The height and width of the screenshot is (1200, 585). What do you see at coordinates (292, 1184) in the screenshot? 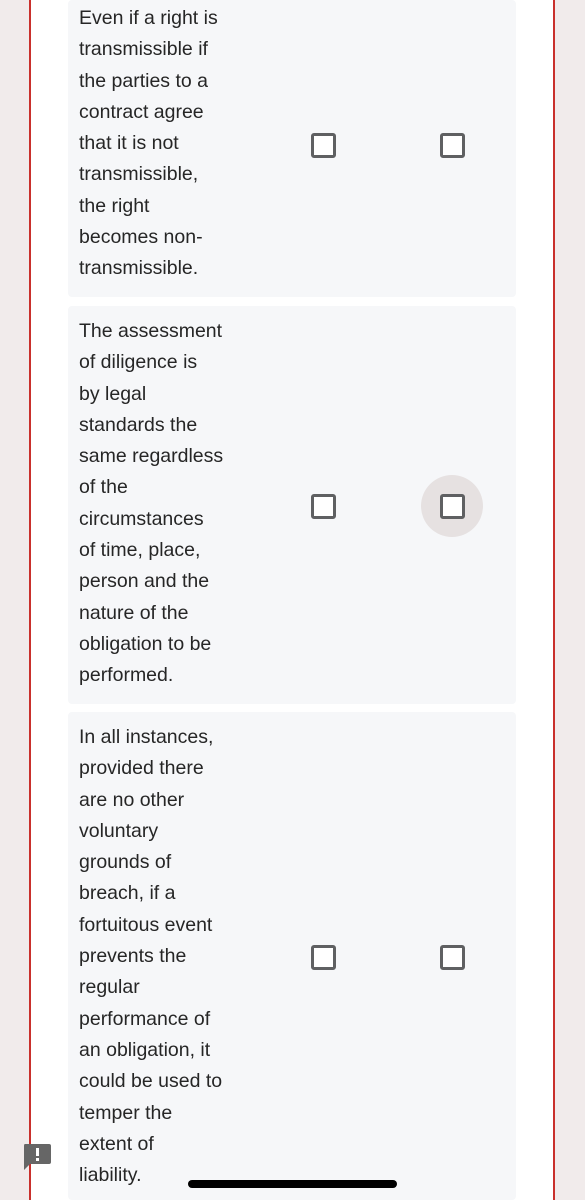
I see `home-indicator` at bounding box center [292, 1184].